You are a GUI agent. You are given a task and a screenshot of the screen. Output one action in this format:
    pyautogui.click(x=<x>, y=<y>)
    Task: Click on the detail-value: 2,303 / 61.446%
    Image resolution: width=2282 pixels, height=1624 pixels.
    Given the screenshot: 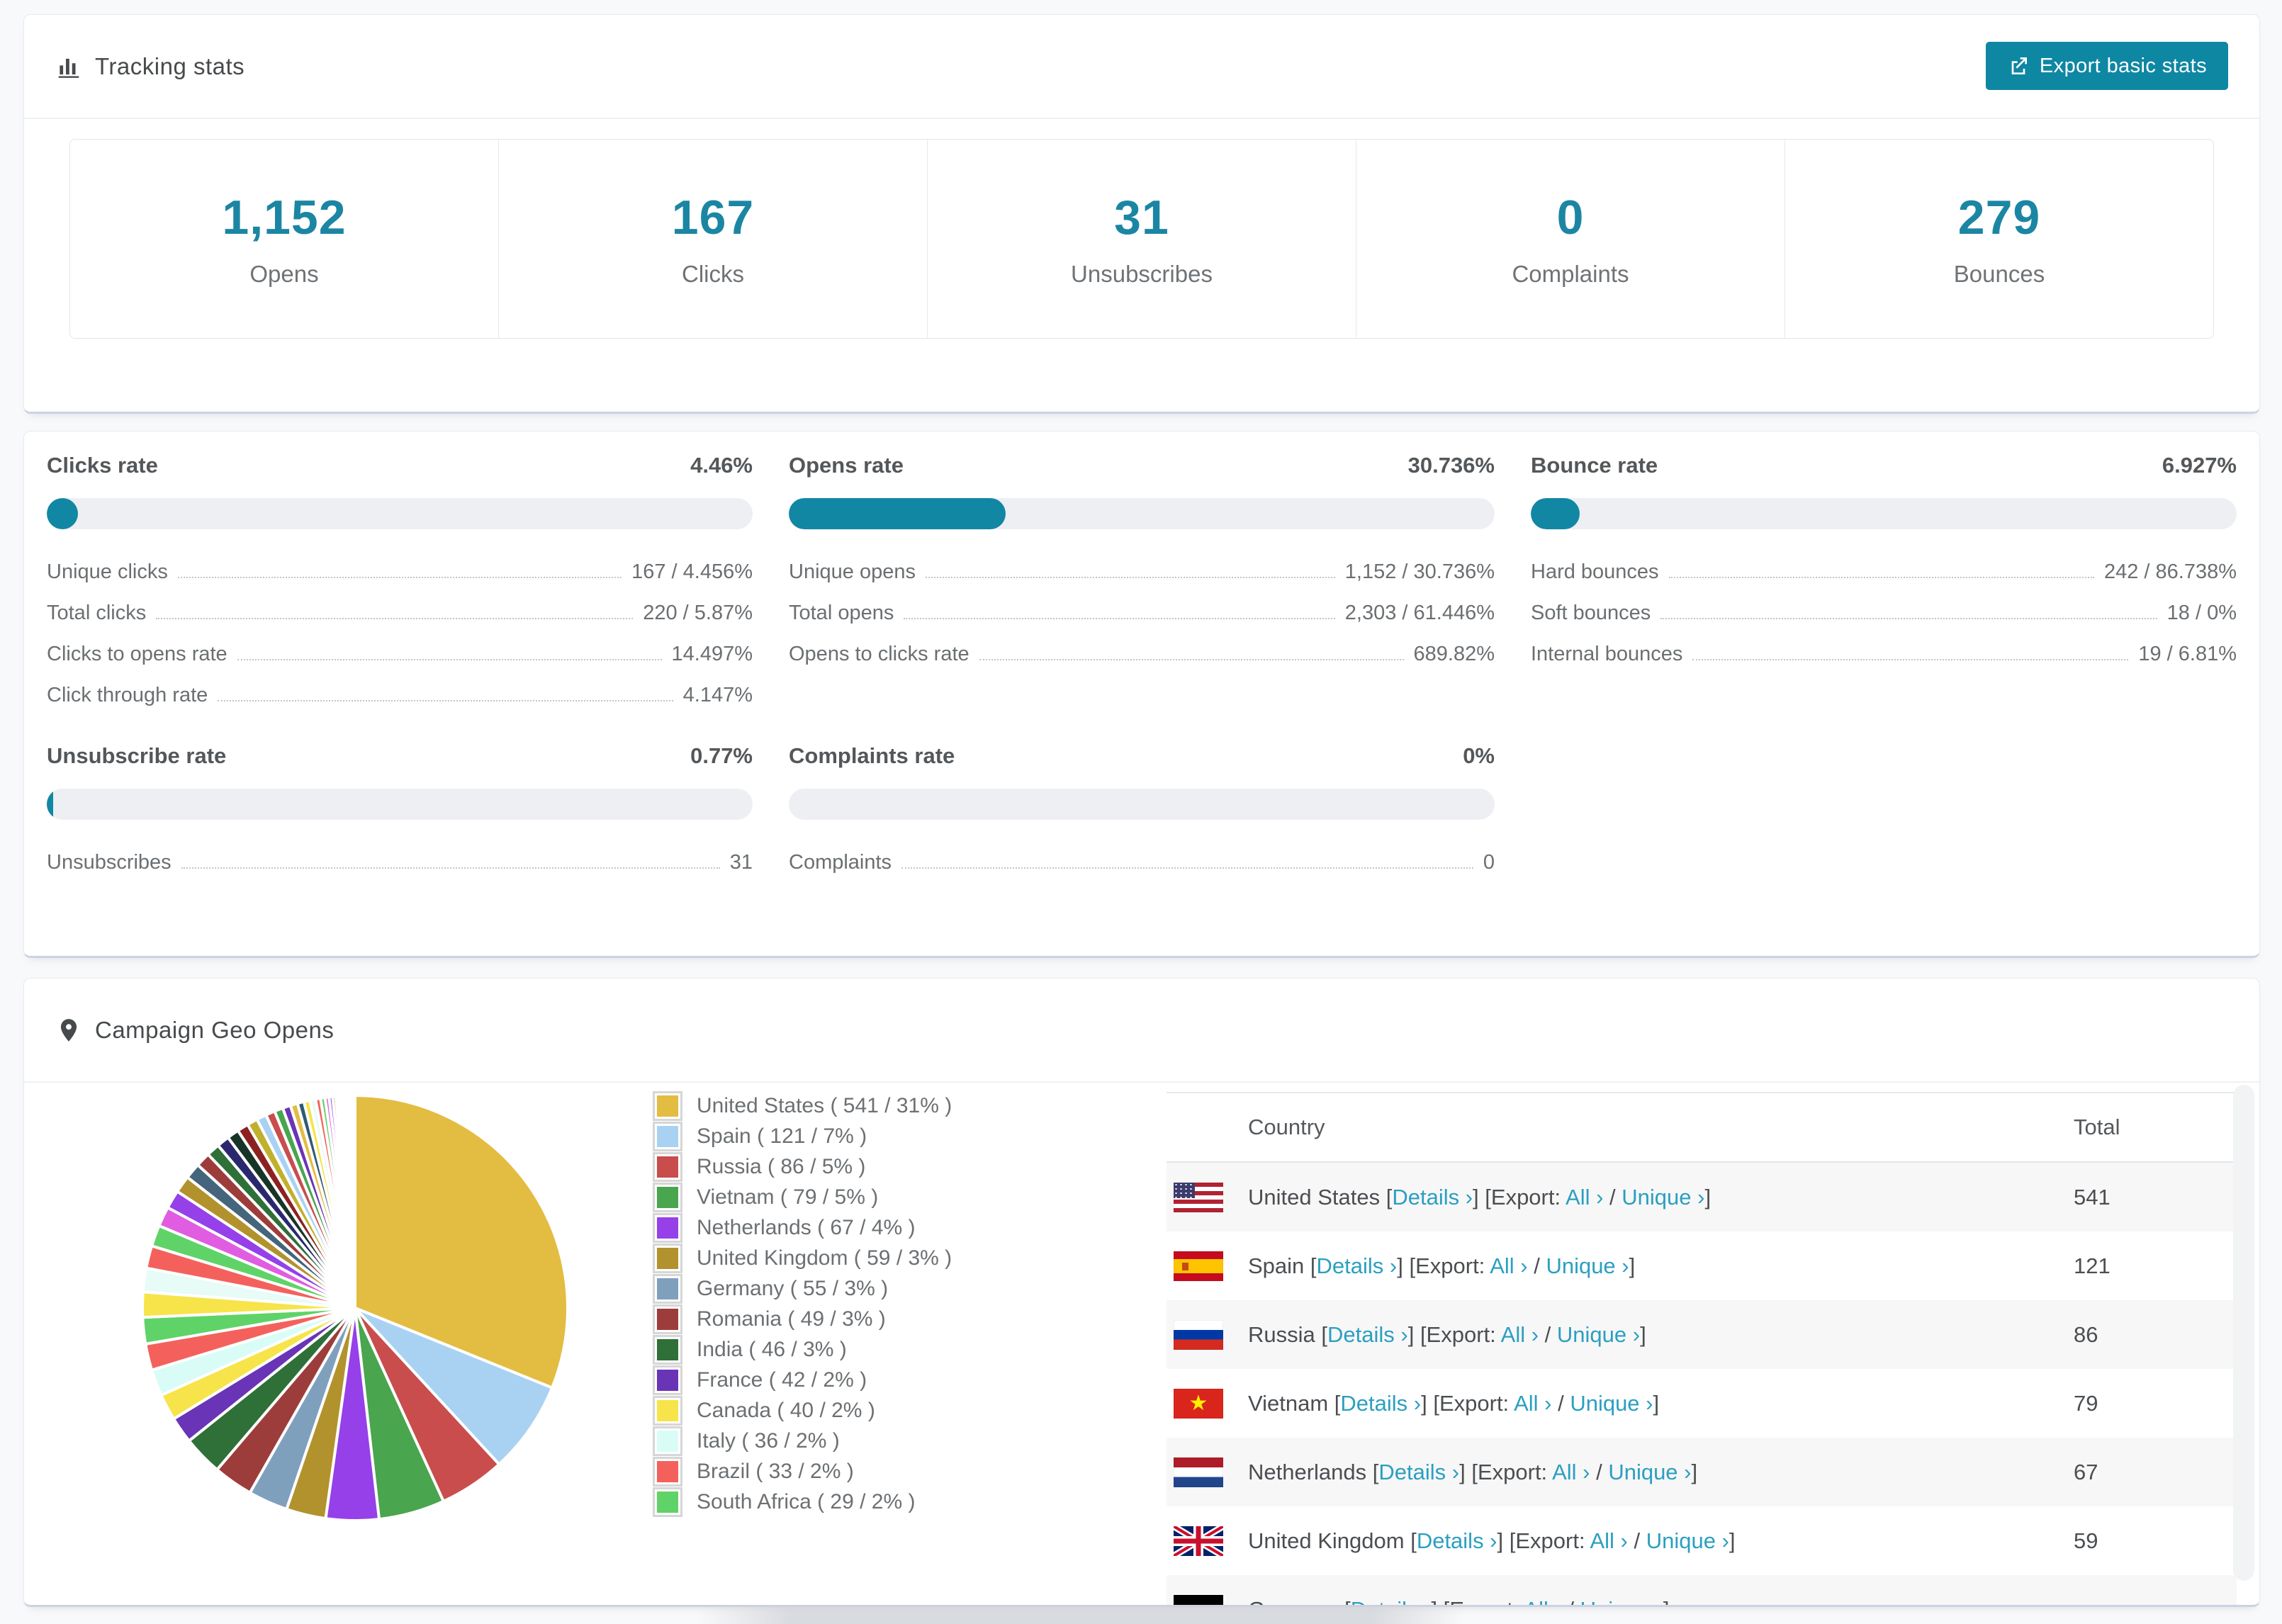 What is the action you would take?
    pyautogui.click(x=1420, y=613)
    